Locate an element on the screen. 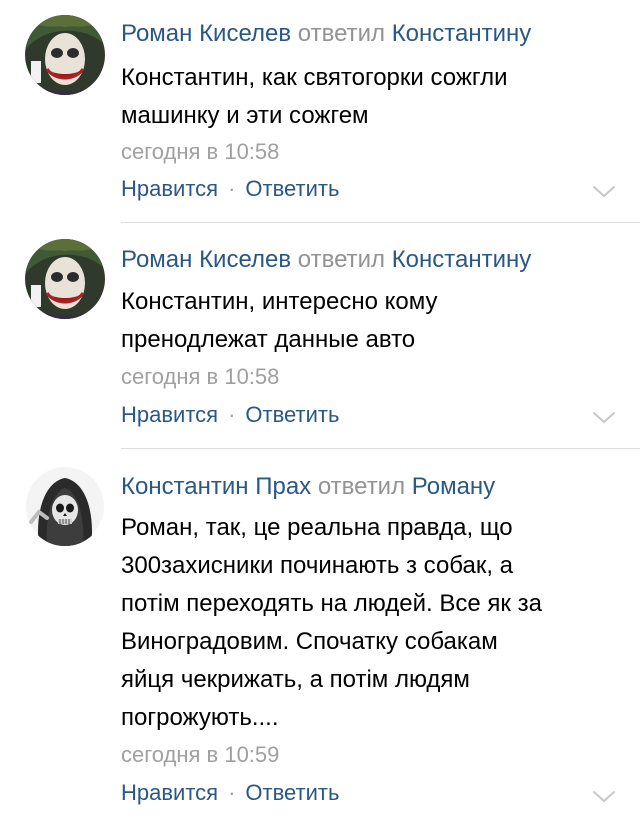 The image size is (640, 817). skull-avatar-icon is located at coordinates (65, 506).